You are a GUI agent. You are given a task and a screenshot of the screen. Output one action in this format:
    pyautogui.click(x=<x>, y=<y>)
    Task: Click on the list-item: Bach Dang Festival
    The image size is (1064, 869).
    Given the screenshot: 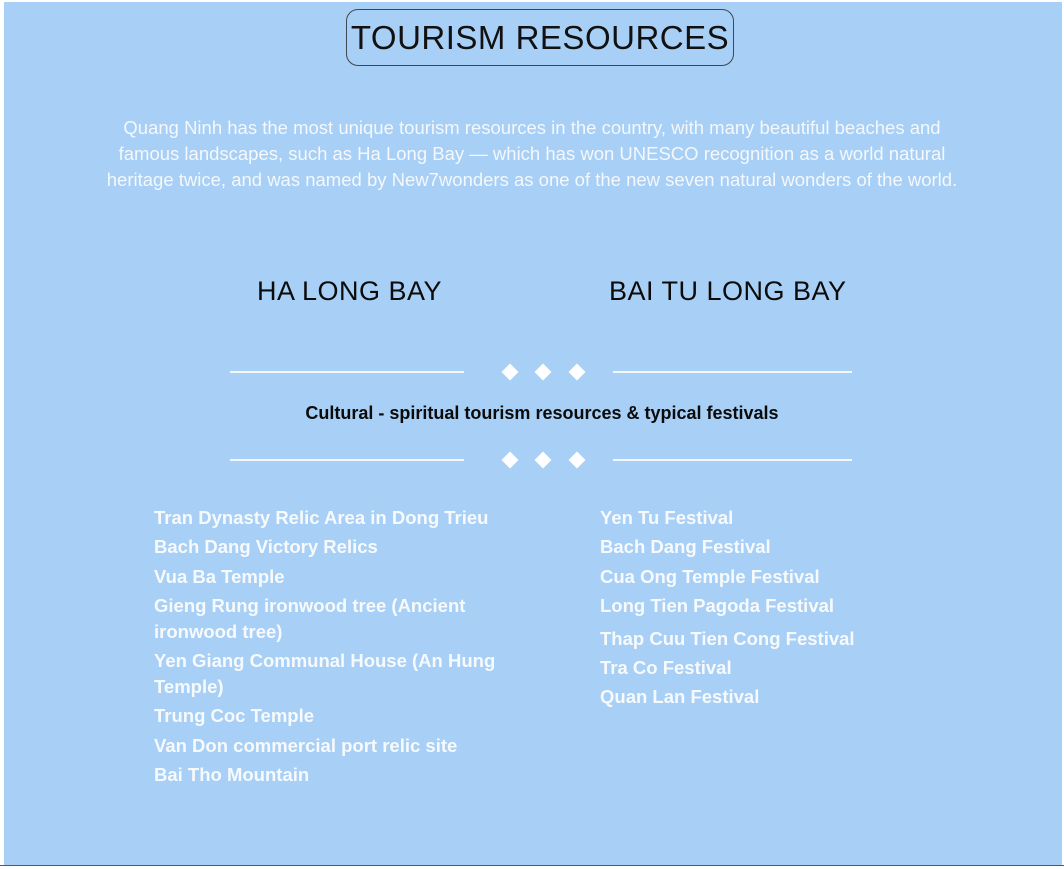 What is the action you would take?
    pyautogui.click(x=685, y=546)
    